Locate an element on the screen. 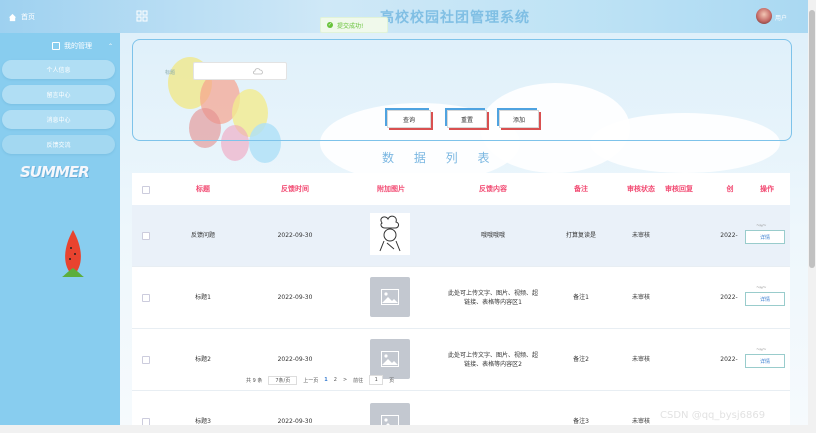 Image resolution: width=816 pixels, height=433 pixels. query-button: 查询 is located at coordinates (409, 119).